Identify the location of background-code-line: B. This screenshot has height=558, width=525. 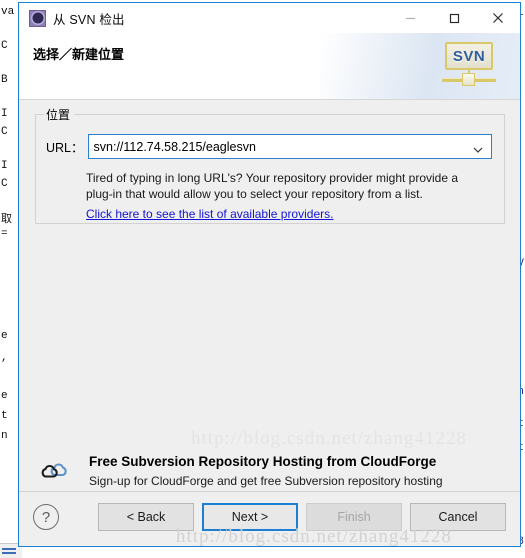
(4, 80).